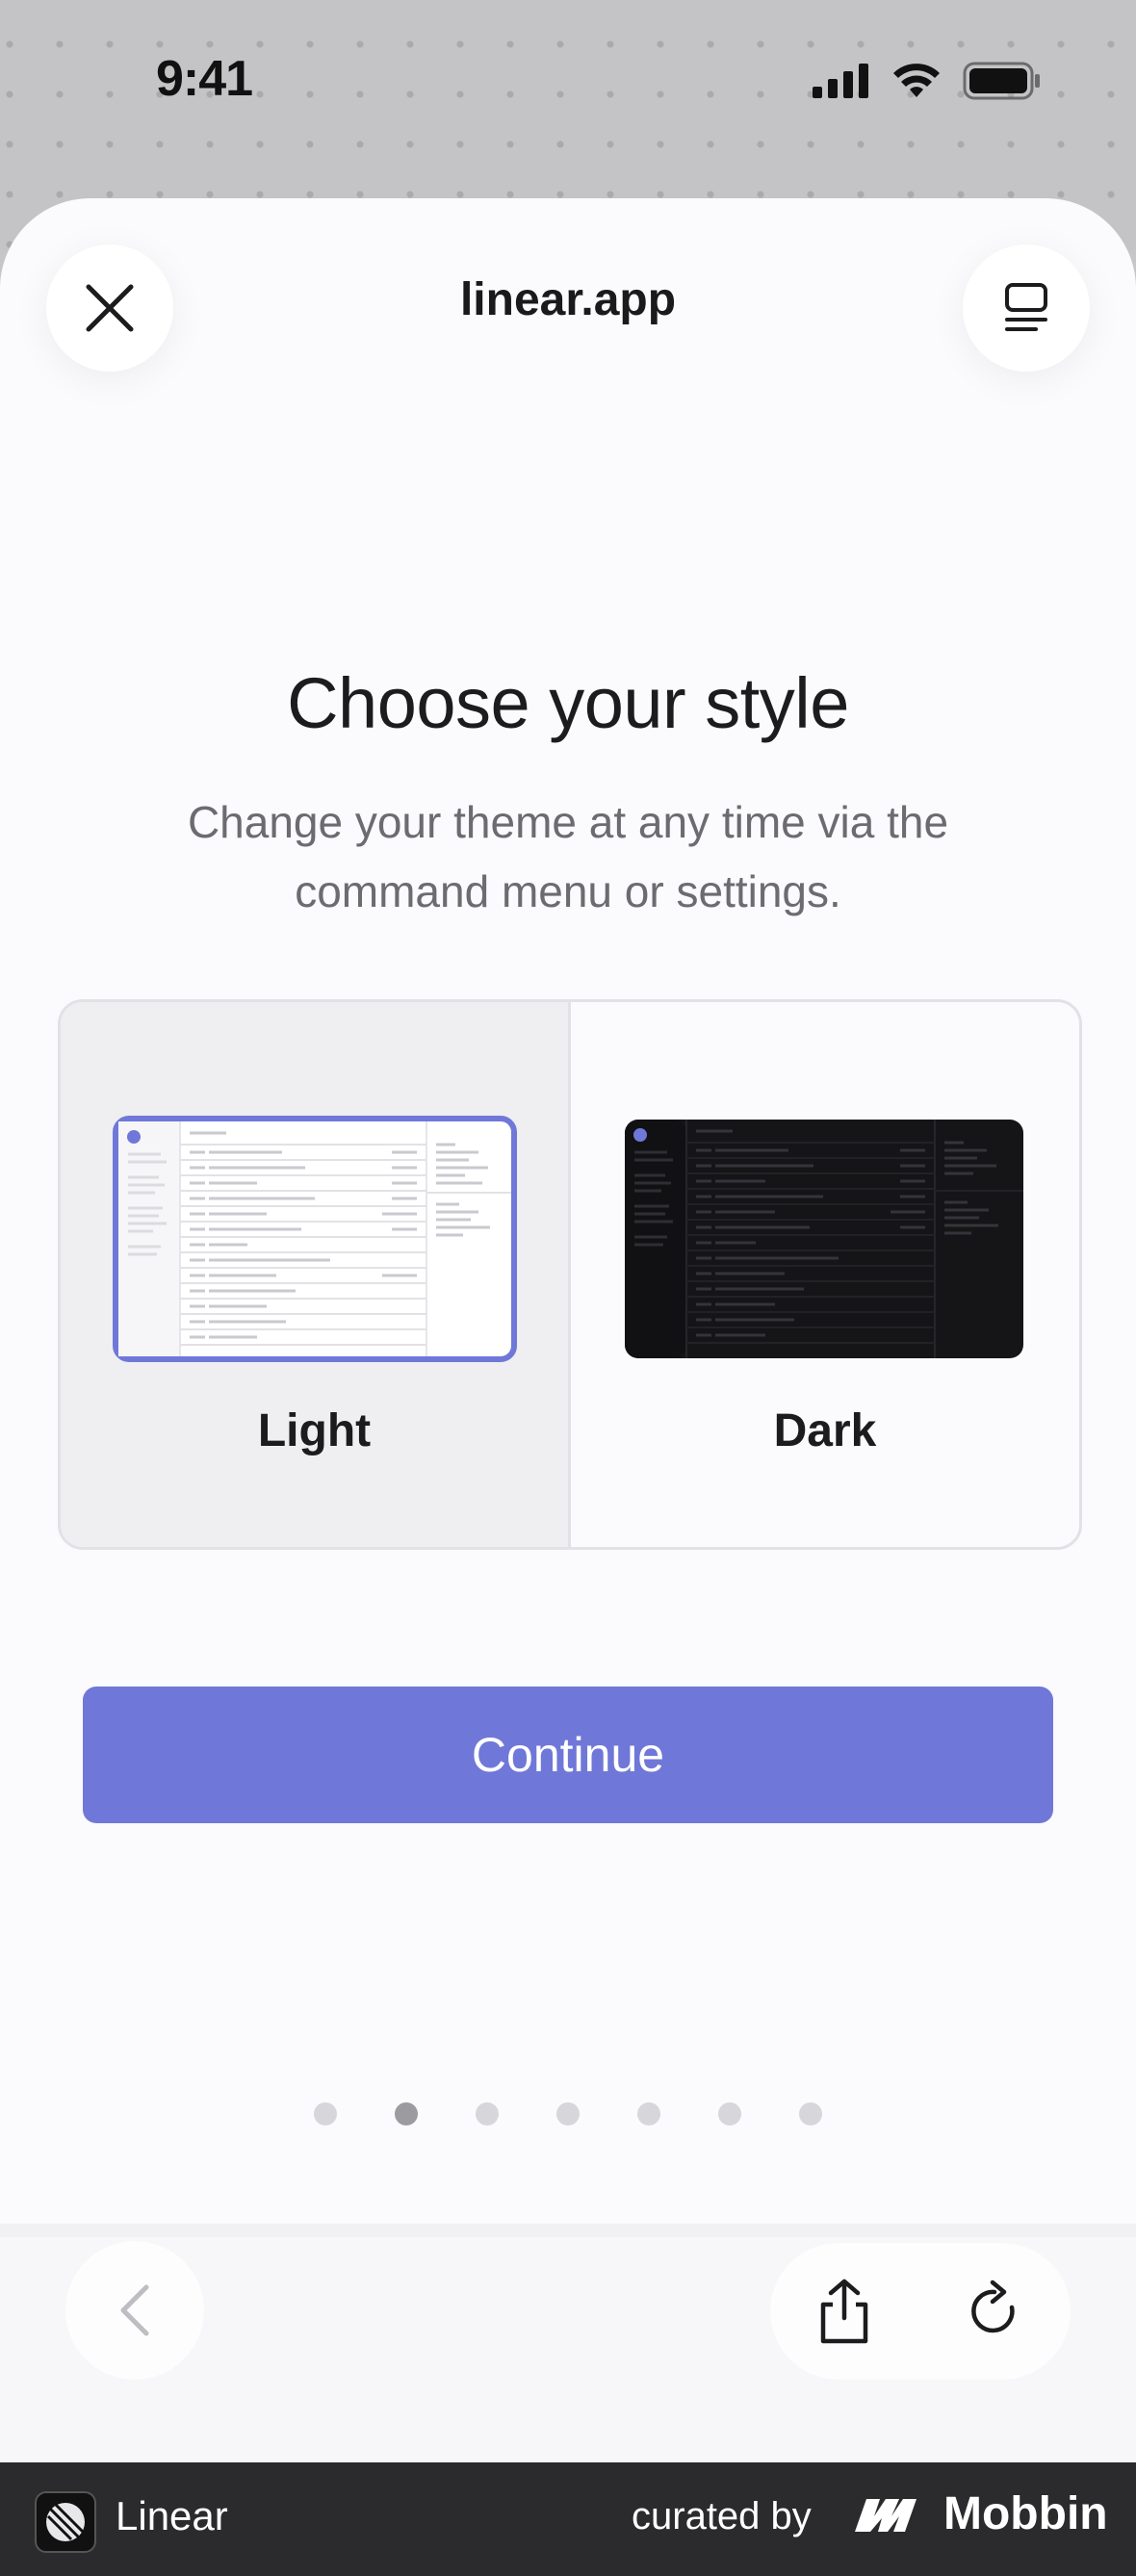 Image resolution: width=1136 pixels, height=2576 pixels. What do you see at coordinates (568, 703) in the screenshot?
I see `page-title: Choose your style` at bounding box center [568, 703].